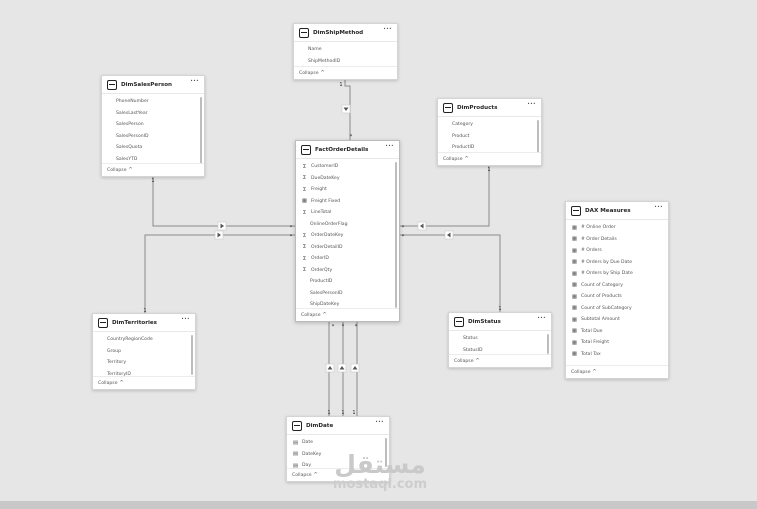 This screenshot has height=509, width=757. What do you see at coordinates (347, 167) in the screenshot?
I see `field-item: Σ CustomerID` at bounding box center [347, 167].